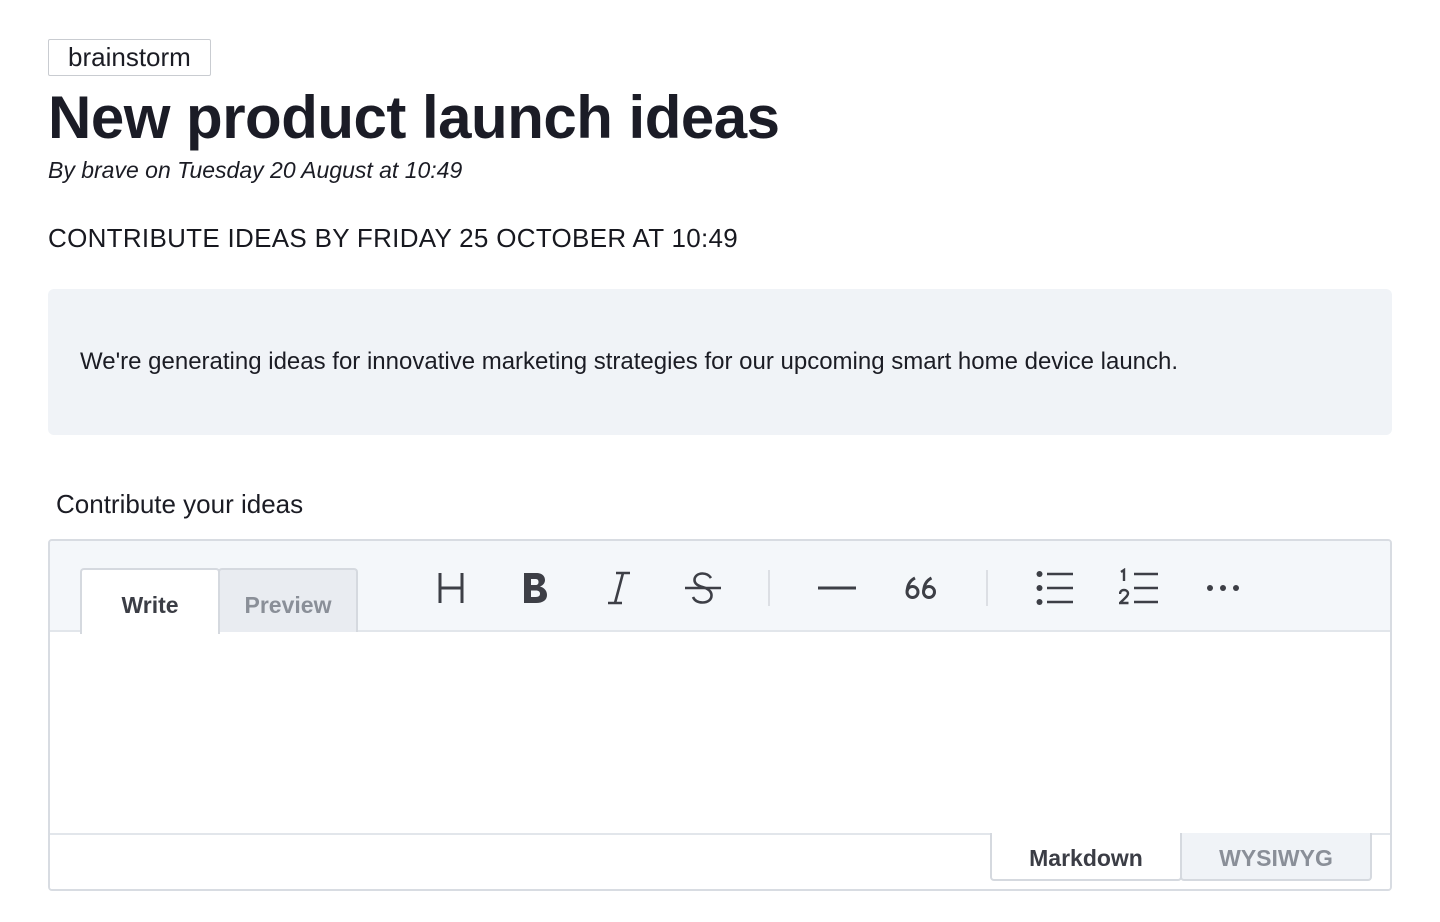  What do you see at coordinates (180, 504) in the screenshot?
I see `contribute-label: Contribute your ideas` at bounding box center [180, 504].